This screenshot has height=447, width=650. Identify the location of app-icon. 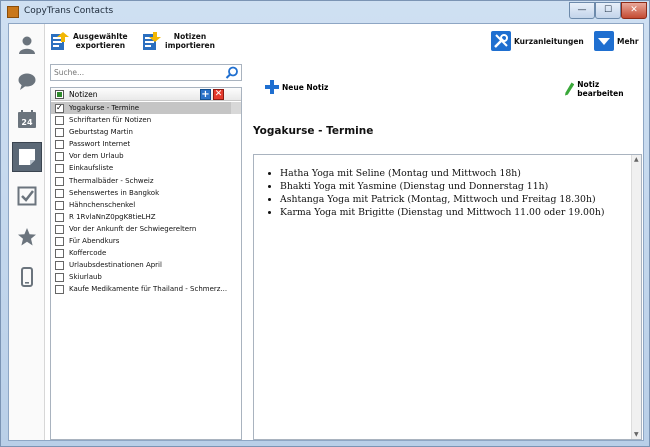
(13, 12).